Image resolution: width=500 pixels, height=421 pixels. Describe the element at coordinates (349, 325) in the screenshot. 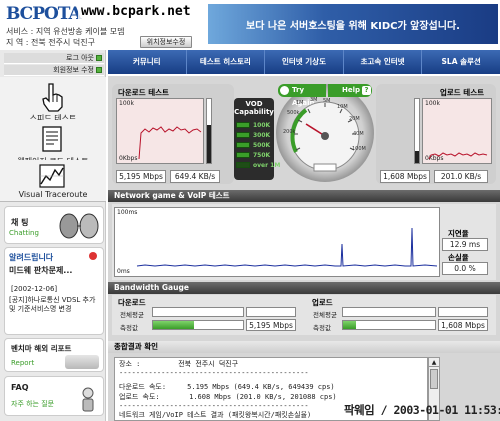

I see `bw-upload-fill` at that location.